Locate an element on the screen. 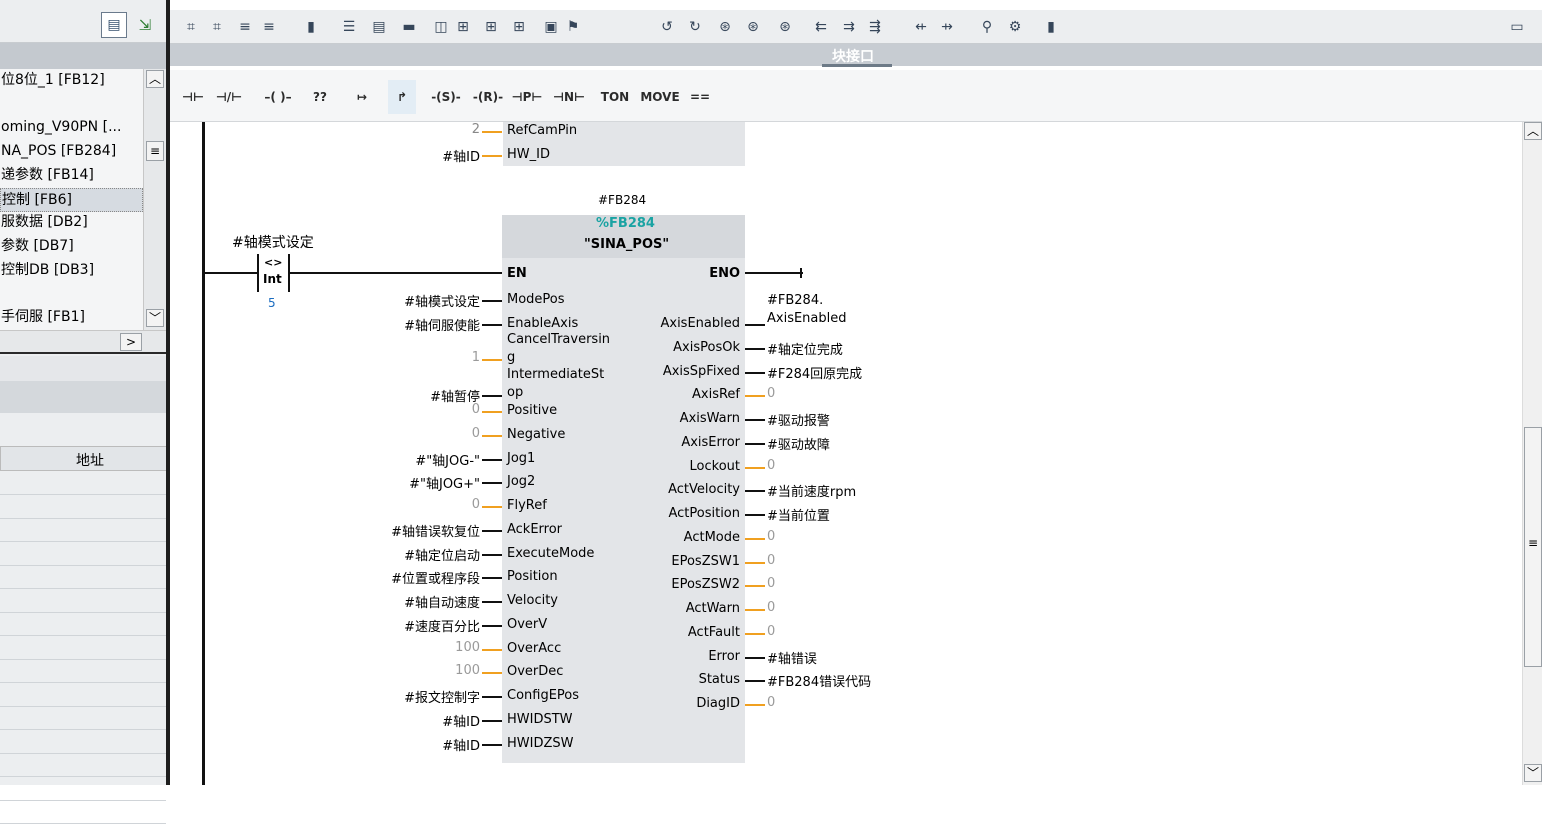 The width and height of the screenshot is (1542, 824). view-icon: ▤ is located at coordinates (379, 27).